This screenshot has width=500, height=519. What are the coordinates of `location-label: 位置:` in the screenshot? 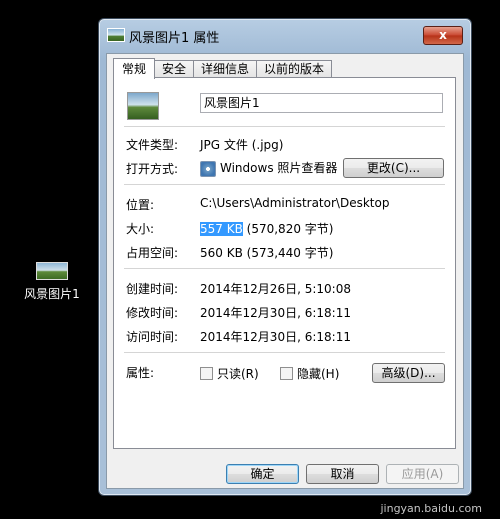 It's located at (140, 205).